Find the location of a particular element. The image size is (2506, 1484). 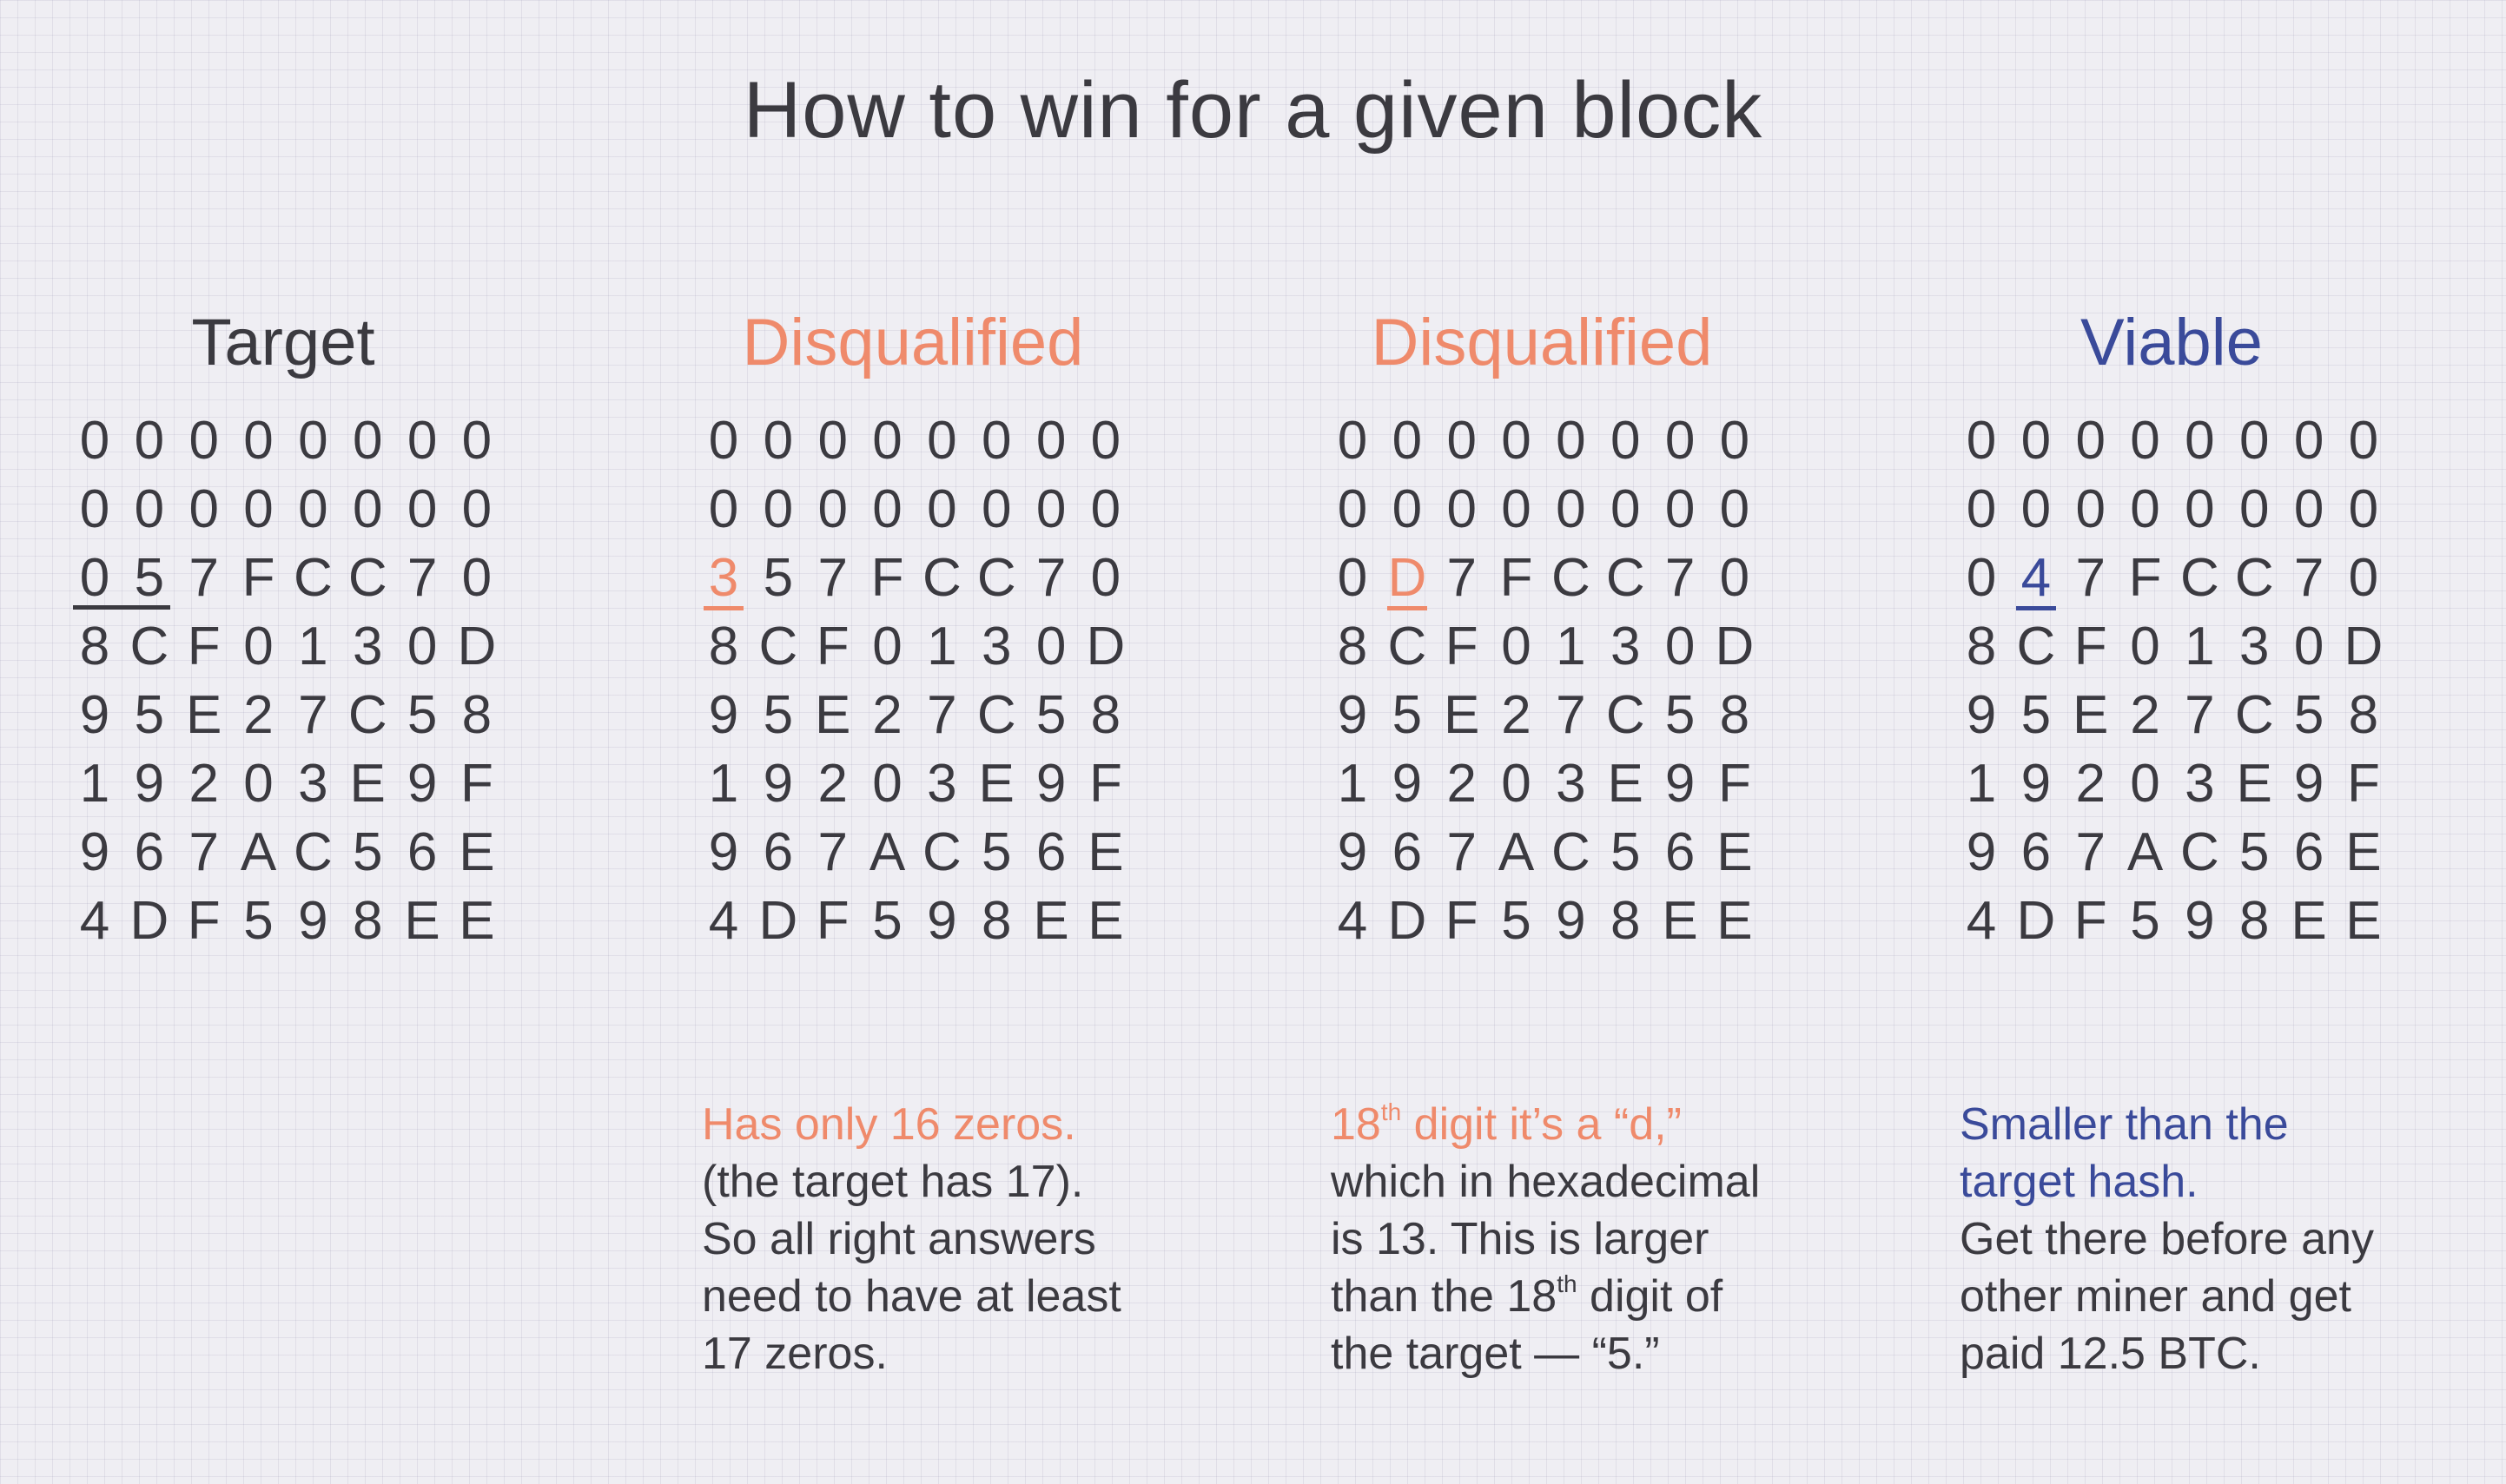

heading-disqualified-2: Disqualified is located at coordinates (1542, 342).